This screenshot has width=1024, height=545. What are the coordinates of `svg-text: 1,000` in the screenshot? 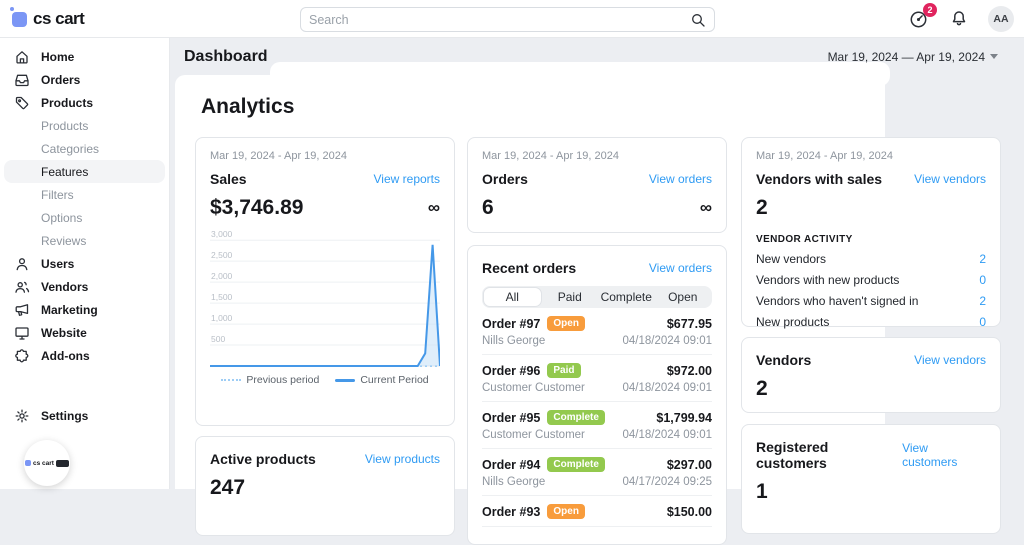 It's located at (222, 318).